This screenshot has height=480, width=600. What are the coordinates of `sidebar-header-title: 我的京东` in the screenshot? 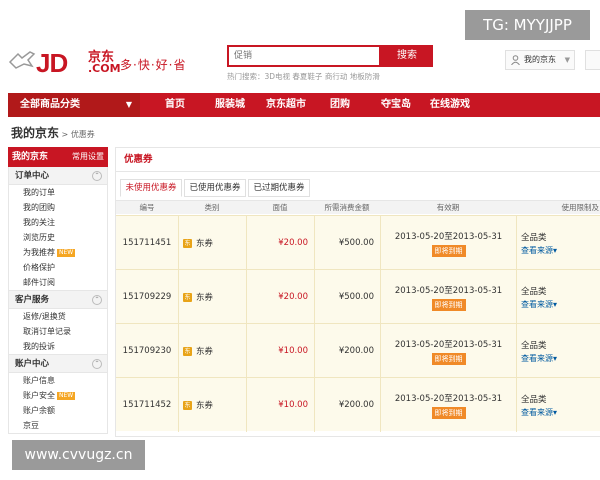 It's located at (30, 157).